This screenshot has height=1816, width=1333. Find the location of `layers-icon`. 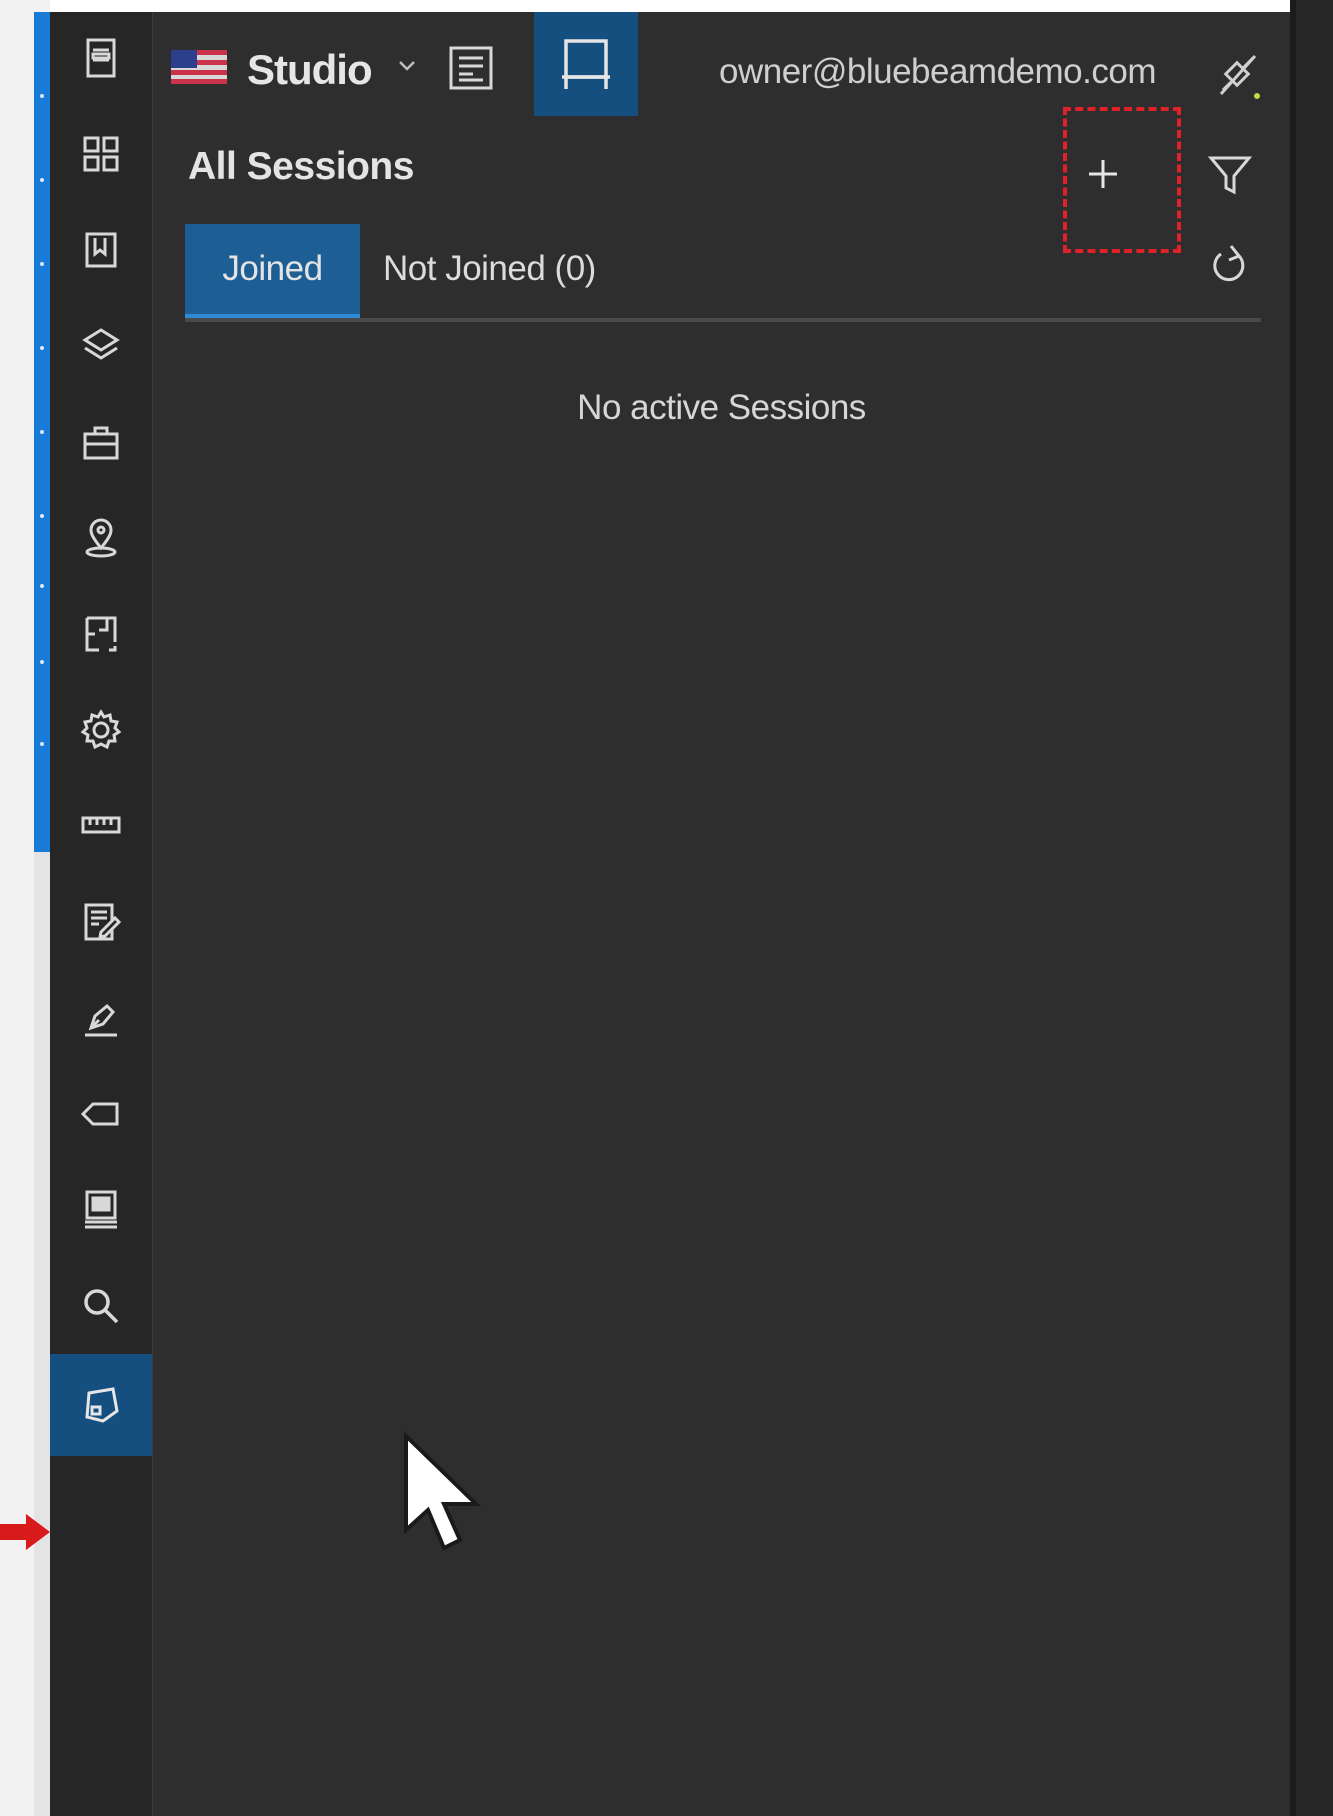

layers-icon is located at coordinates (101, 344).